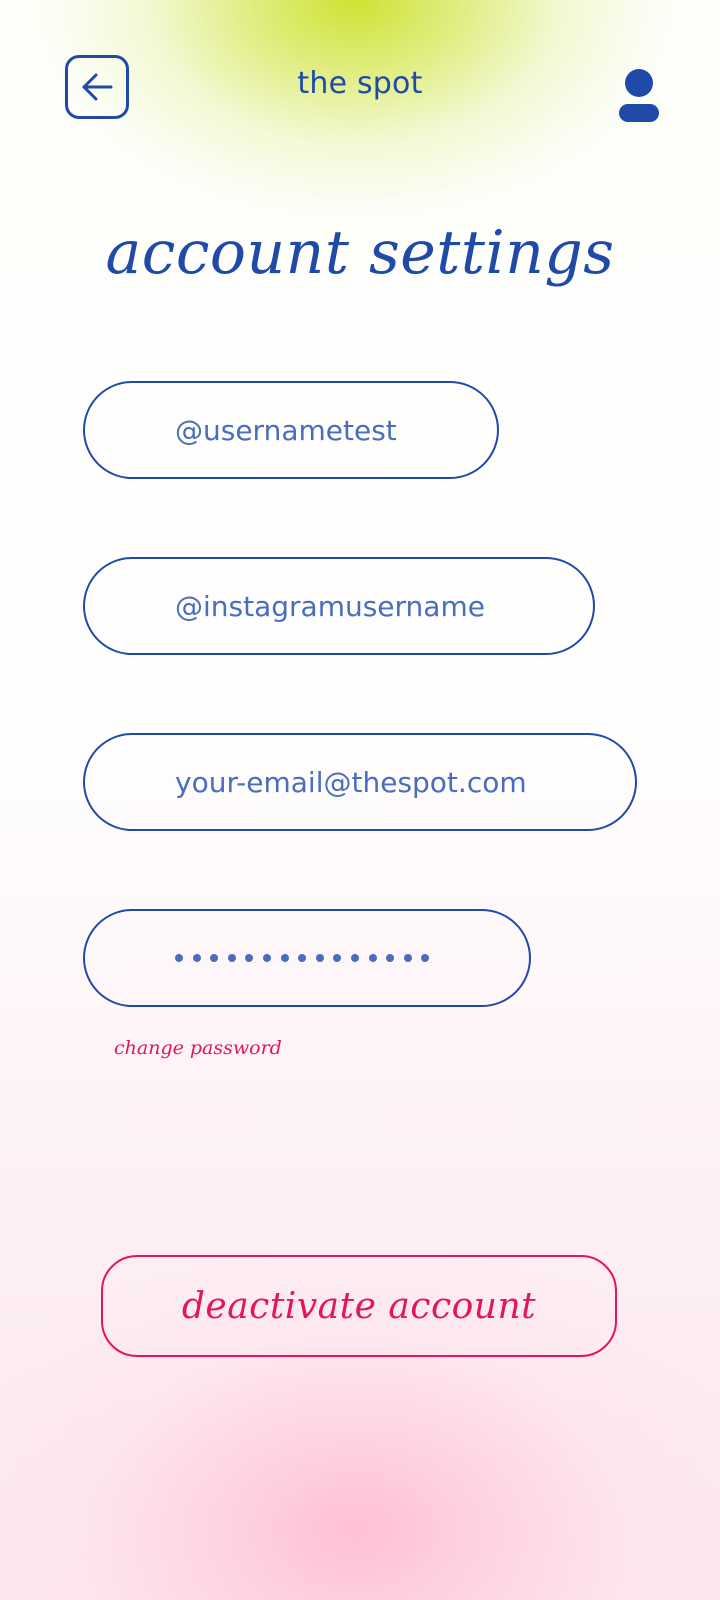  I want to click on page-title: account settings, so click(360, 253).